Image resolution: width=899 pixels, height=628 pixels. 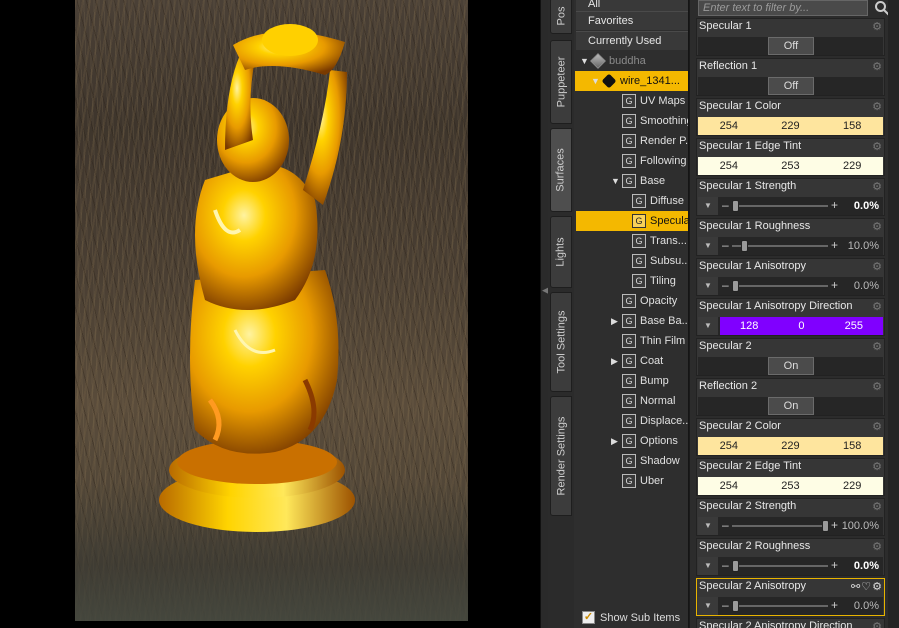 I want to click on property-specular-1-color: Specular 1 Color ⚙ 254 229 158, so click(x=790, y=117).